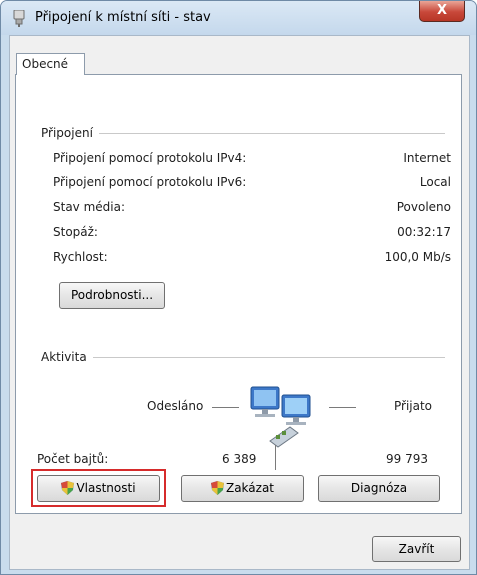 The image size is (477, 575). What do you see at coordinates (239, 459) in the screenshot?
I see `bytes-sent-value: 6 389` at bounding box center [239, 459].